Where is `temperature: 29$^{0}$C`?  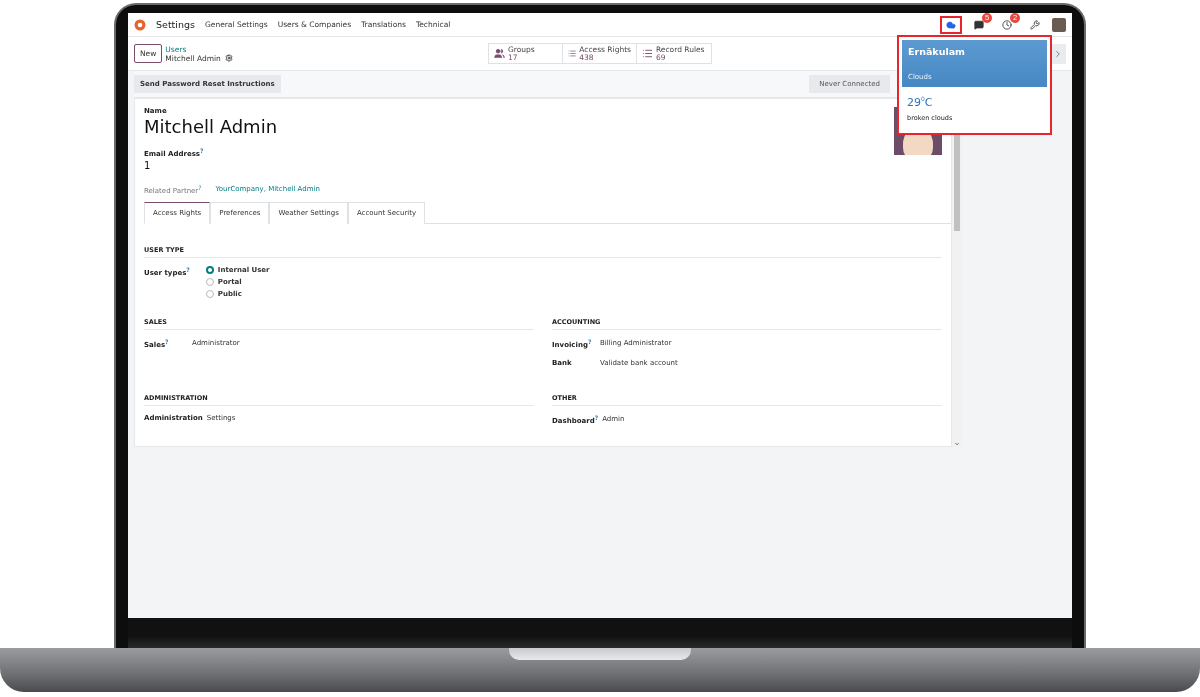
temperature: 29$^{0}$C is located at coordinates (920, 102).